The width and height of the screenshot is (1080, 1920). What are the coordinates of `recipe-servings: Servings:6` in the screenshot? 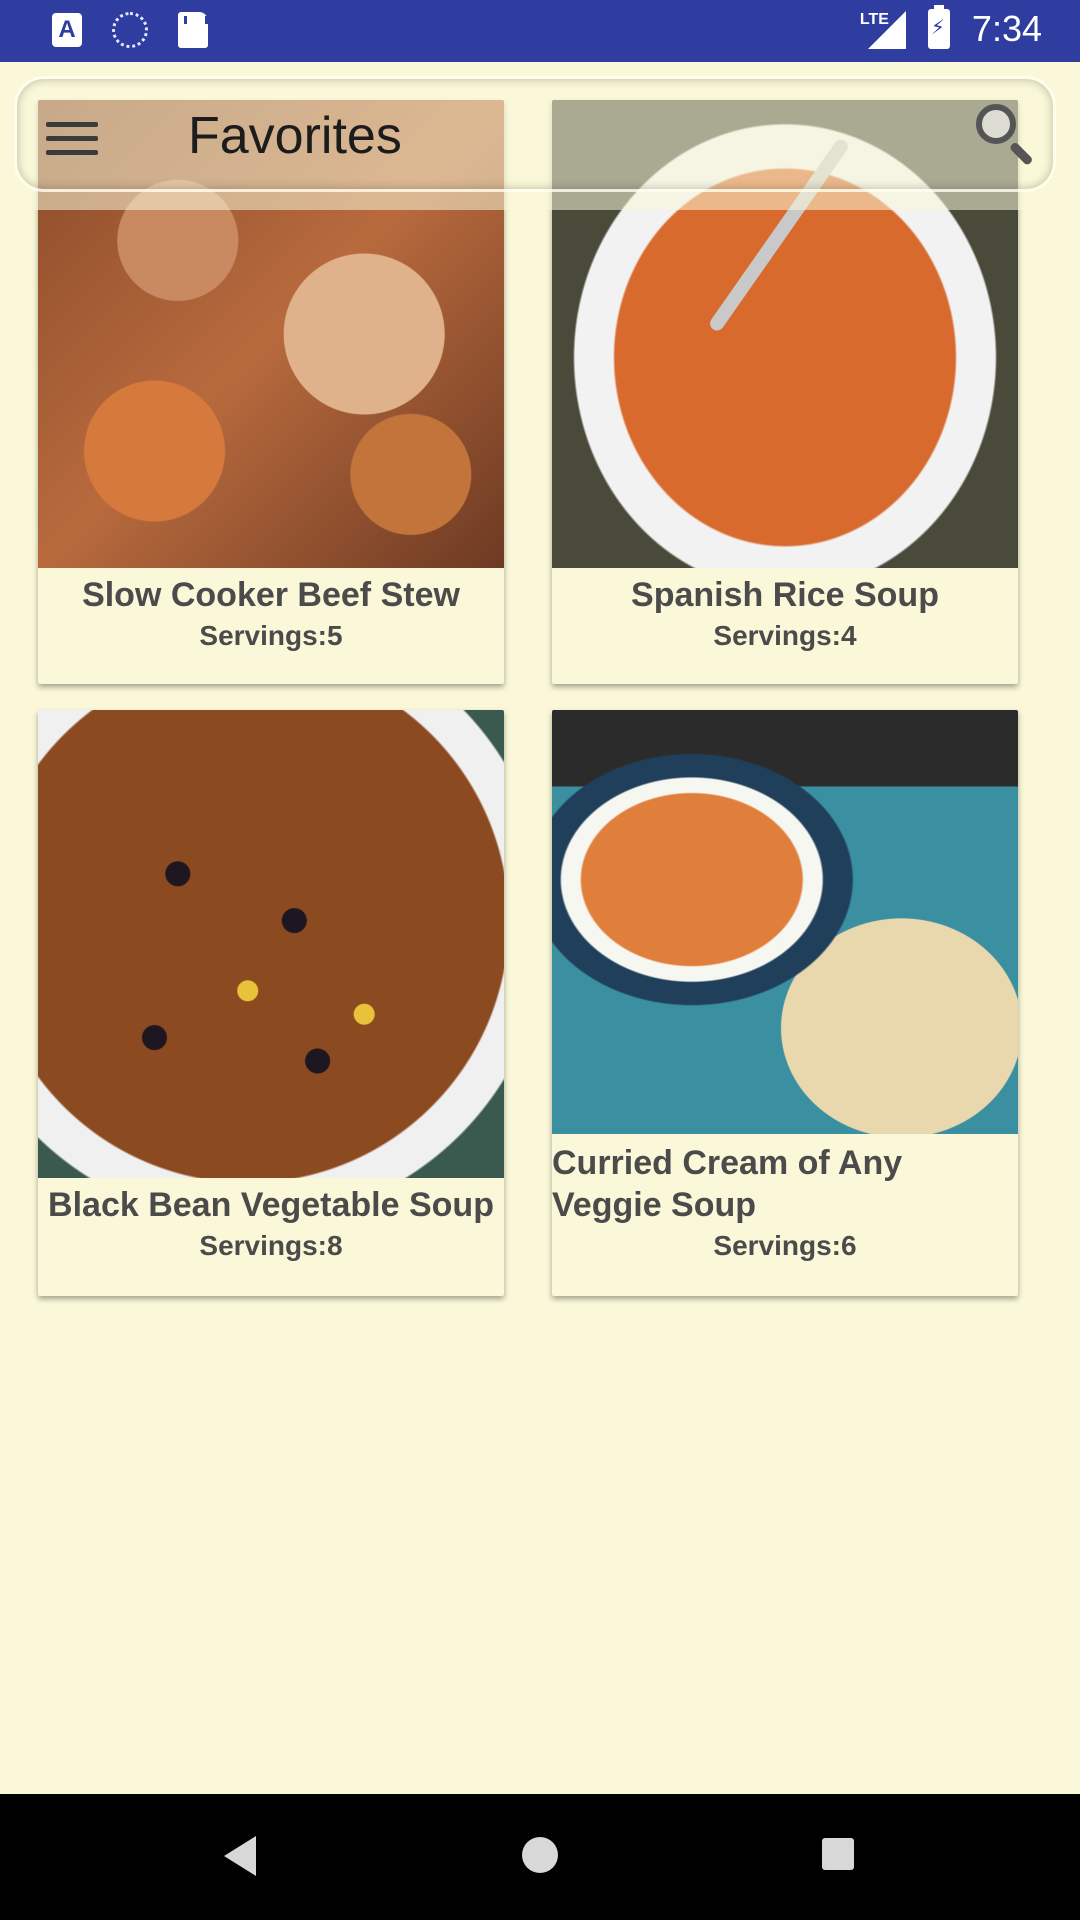 It's located at (785, 1245).